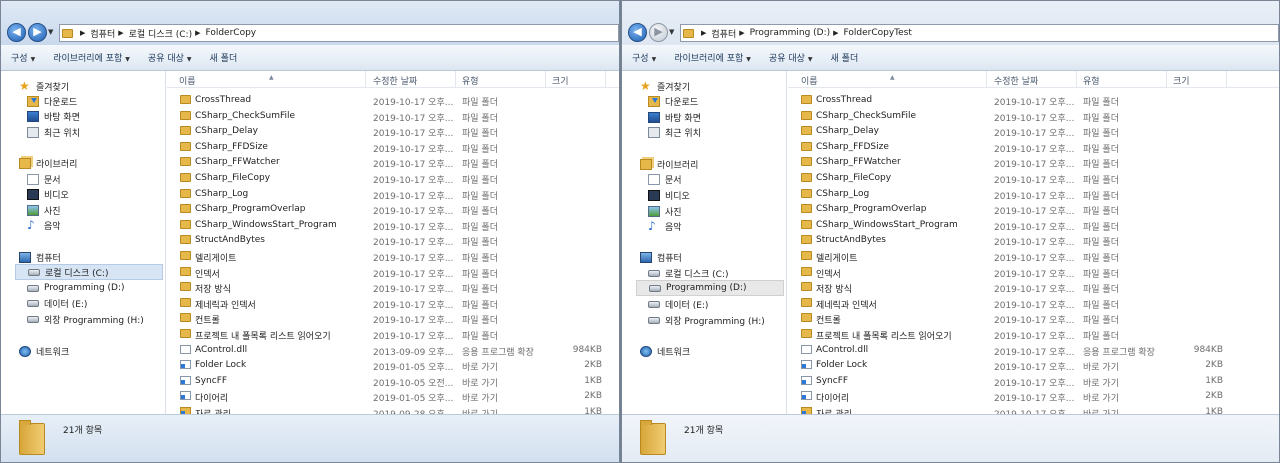 Image resolution: width=1280 pixels, height=463 pixels. What do you see at coordinates (723, 33) in the screenshot?
I see `breadcrumb-computer: 컴퓨터` at bounding box center [723, 33].